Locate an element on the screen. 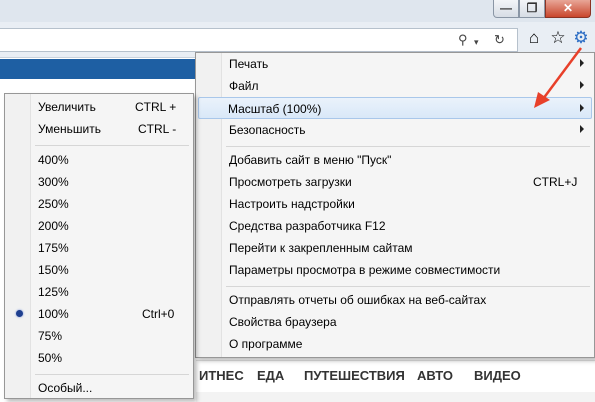 The height and width of the screenshot is (402, 595). menu-item-label: Свойства браузера is located at coordinates (283, 322).